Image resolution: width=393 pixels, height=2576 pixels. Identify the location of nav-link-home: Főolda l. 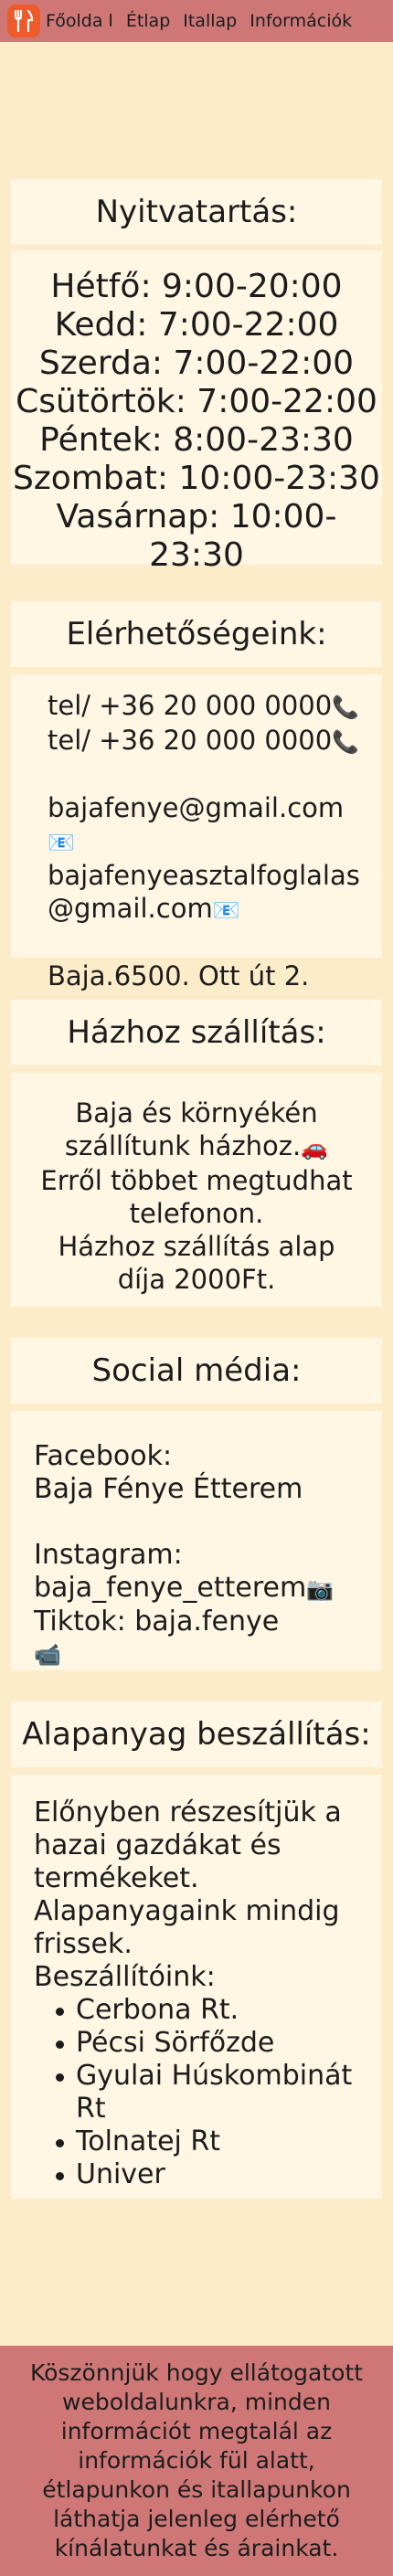
(79, 21).